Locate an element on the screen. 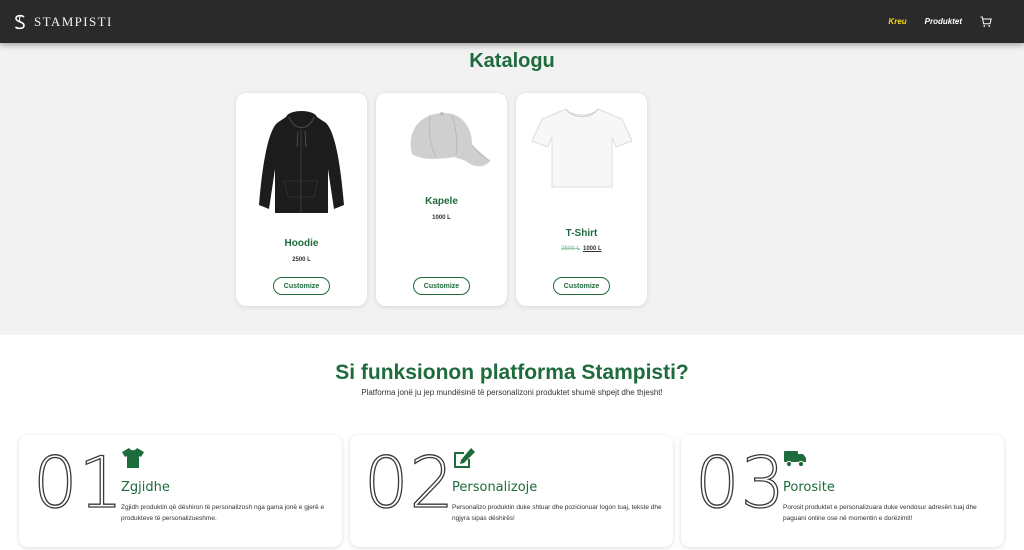 This screenshot has height=550, width=1024. step-title: Porosite is located at coordinates (809, 487).